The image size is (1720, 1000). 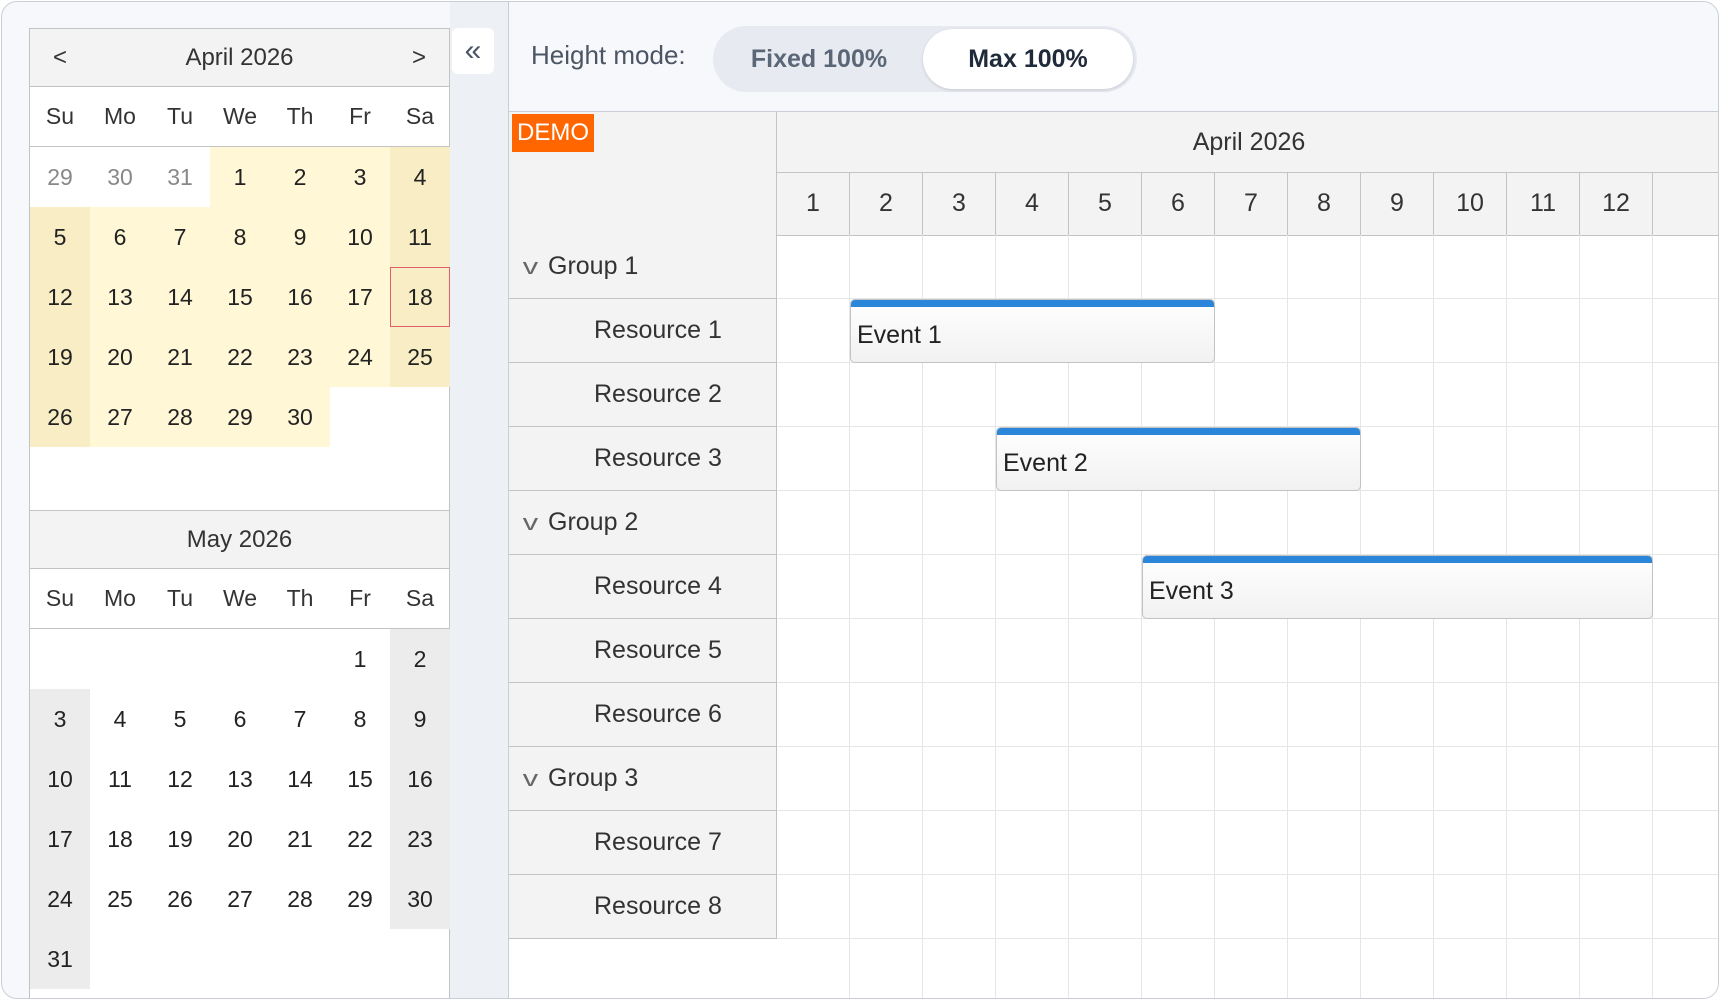 I want to click on double-chevron-left-icon: «, so click(x=473, y=50).